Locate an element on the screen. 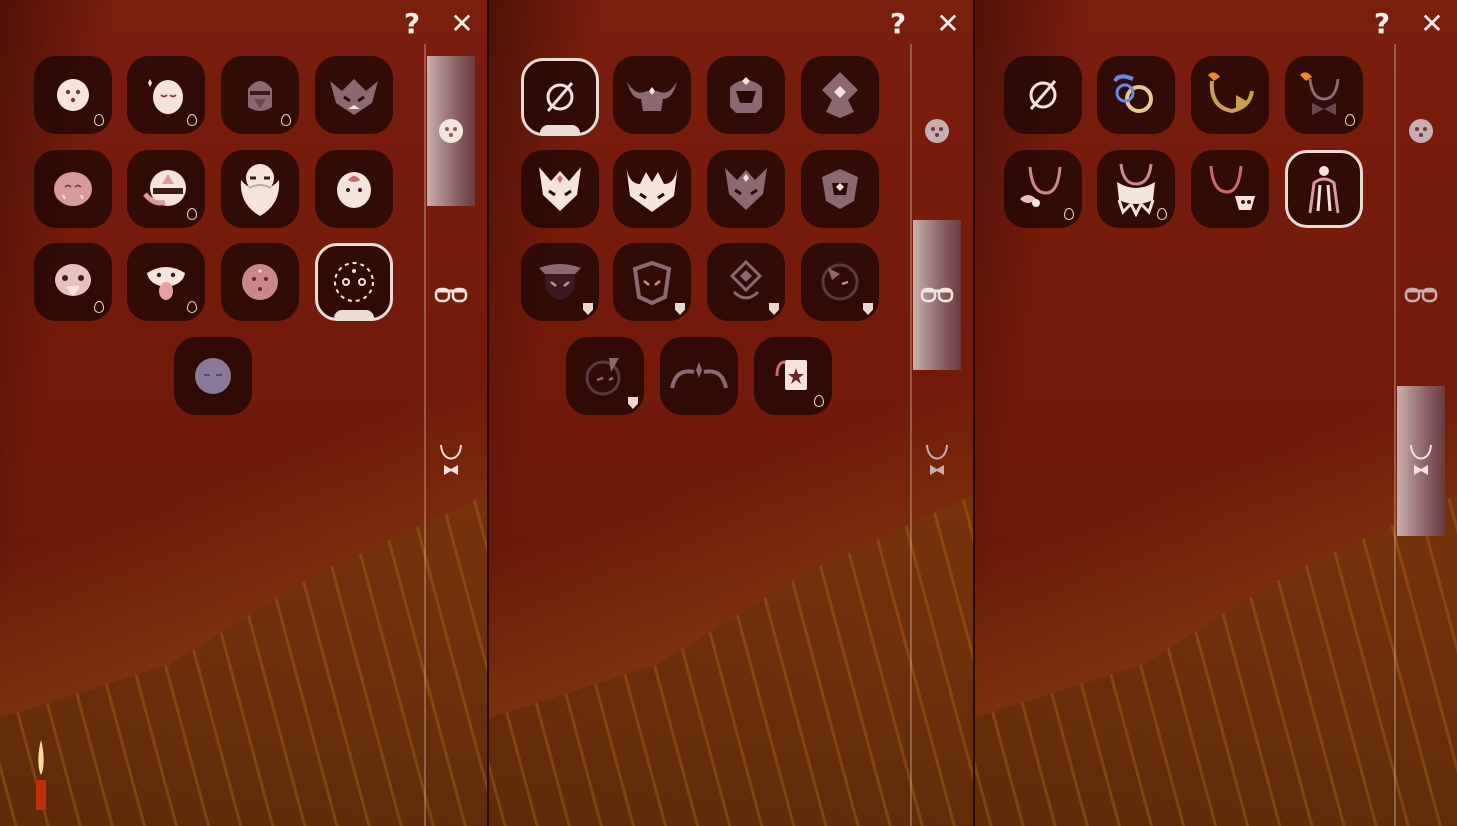 The width and height of the screenshot is (1457, 826). sleepy-mask-sparkle-icon is located at coordinates (165, 96).